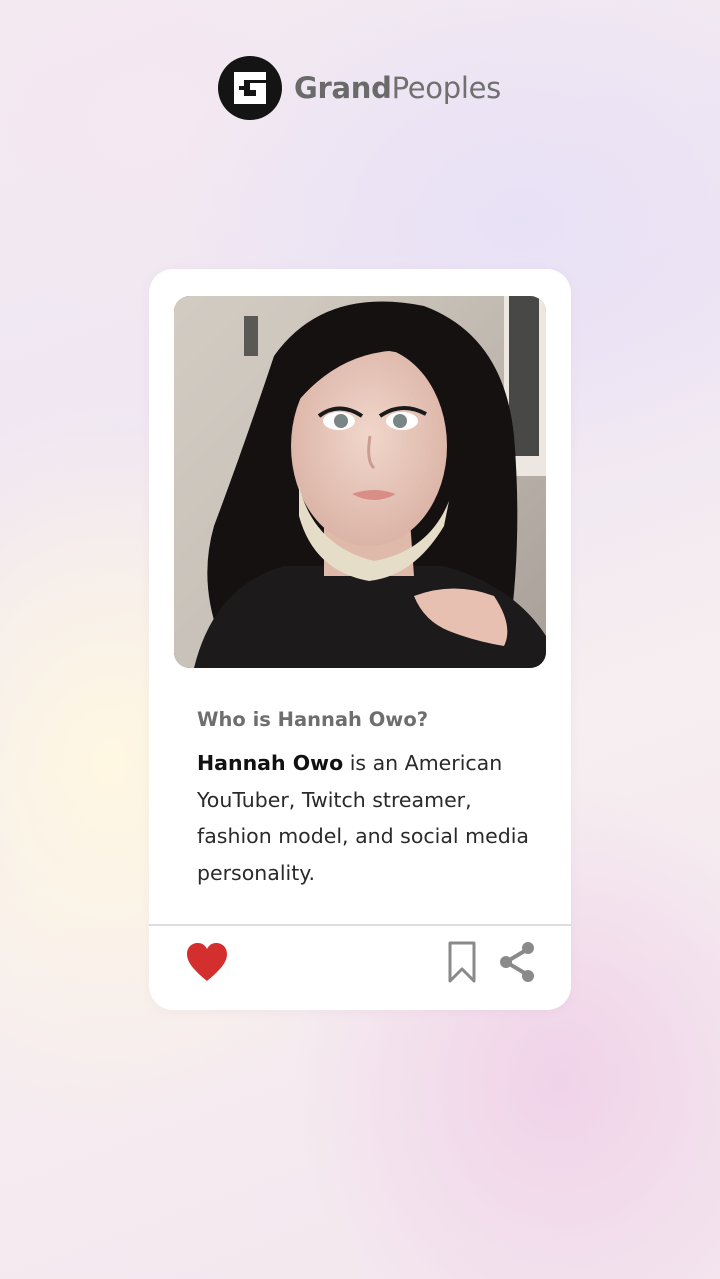 The height and width of the screenshot is (1279, 720). What do you see at coordinates (343, 88) in the screenshot?
I see `brand-name-bold: Grand` at bounding box center [343, 88].